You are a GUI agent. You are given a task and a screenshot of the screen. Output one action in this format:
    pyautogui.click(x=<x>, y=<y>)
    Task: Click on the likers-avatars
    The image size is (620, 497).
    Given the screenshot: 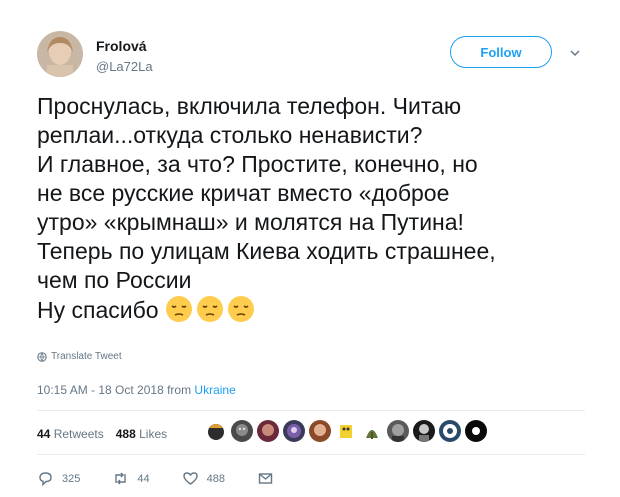 What is the action you would take?
    pyautogui.click(x=346, y=431)
    